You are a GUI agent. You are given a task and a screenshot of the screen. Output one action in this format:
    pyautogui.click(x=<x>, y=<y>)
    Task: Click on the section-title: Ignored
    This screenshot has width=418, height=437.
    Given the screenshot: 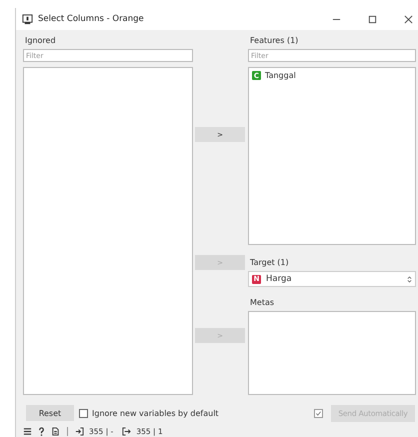 What is the action you would take?
    pyautogui.click(x=40, y=41)
    